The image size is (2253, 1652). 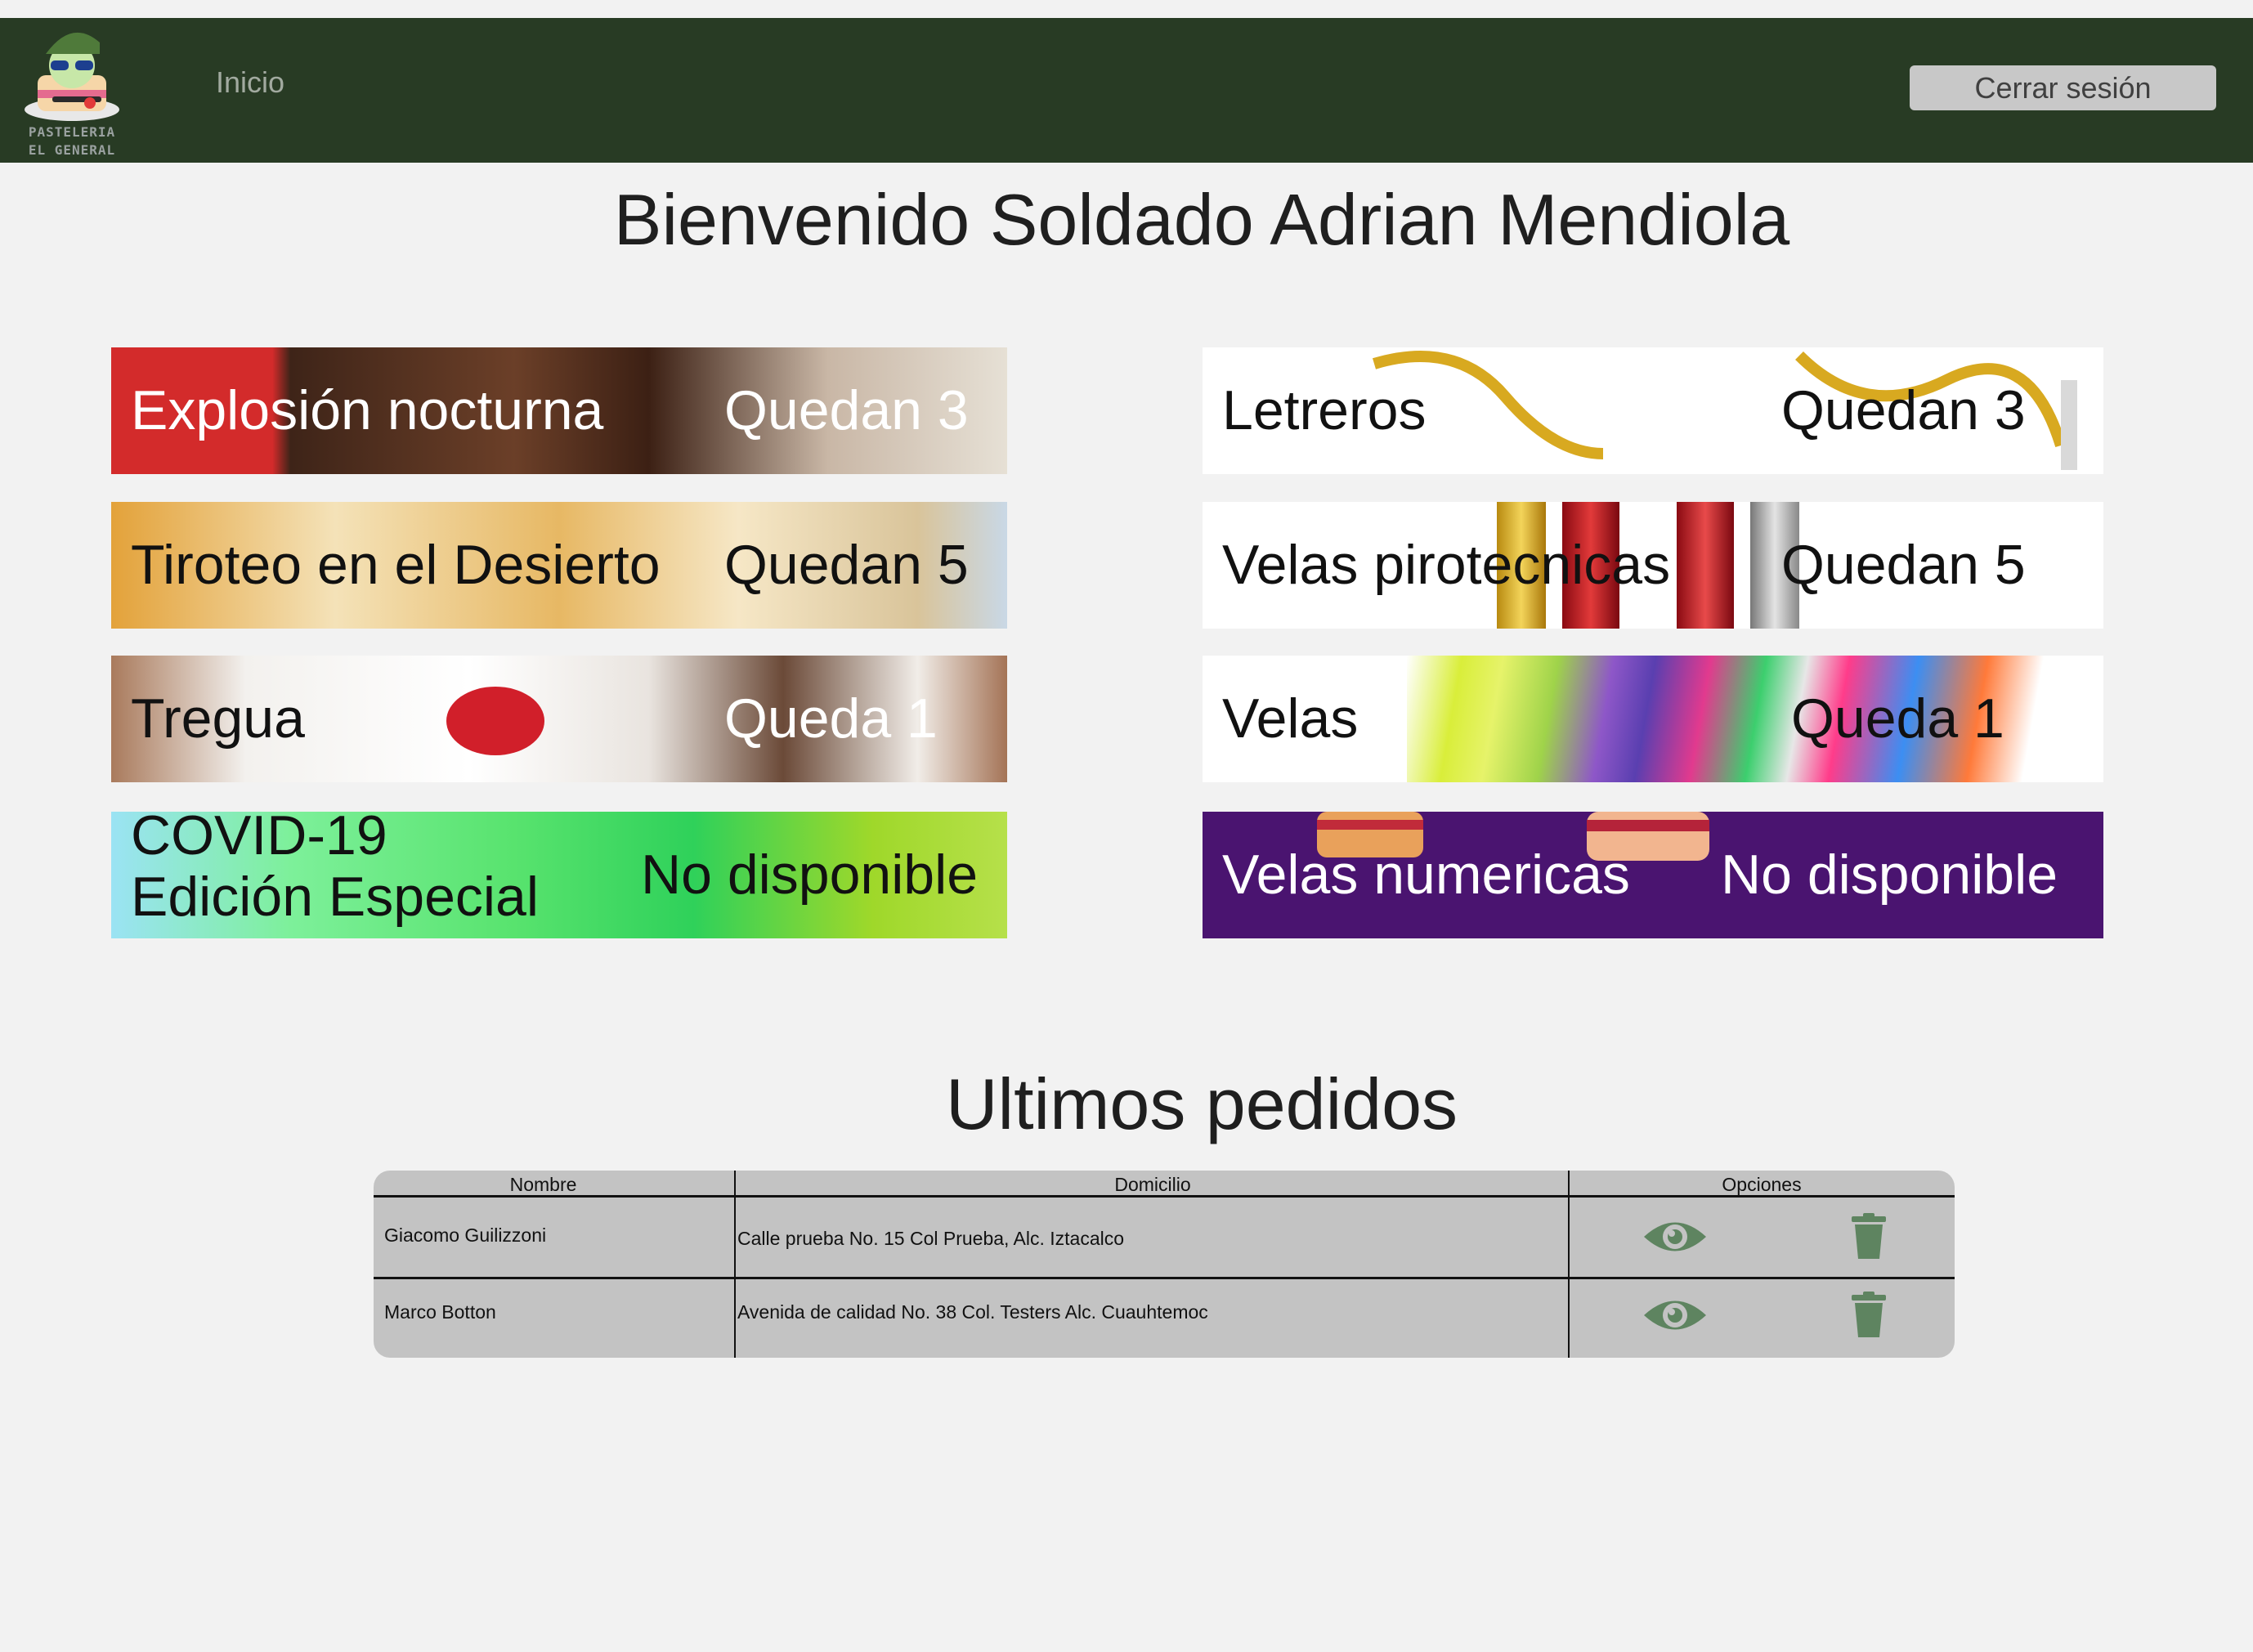 I want to click on product-card-velas-pirotecnicas: Velas pirotecnicas Quedan 5, so click(x=1653, y=565).